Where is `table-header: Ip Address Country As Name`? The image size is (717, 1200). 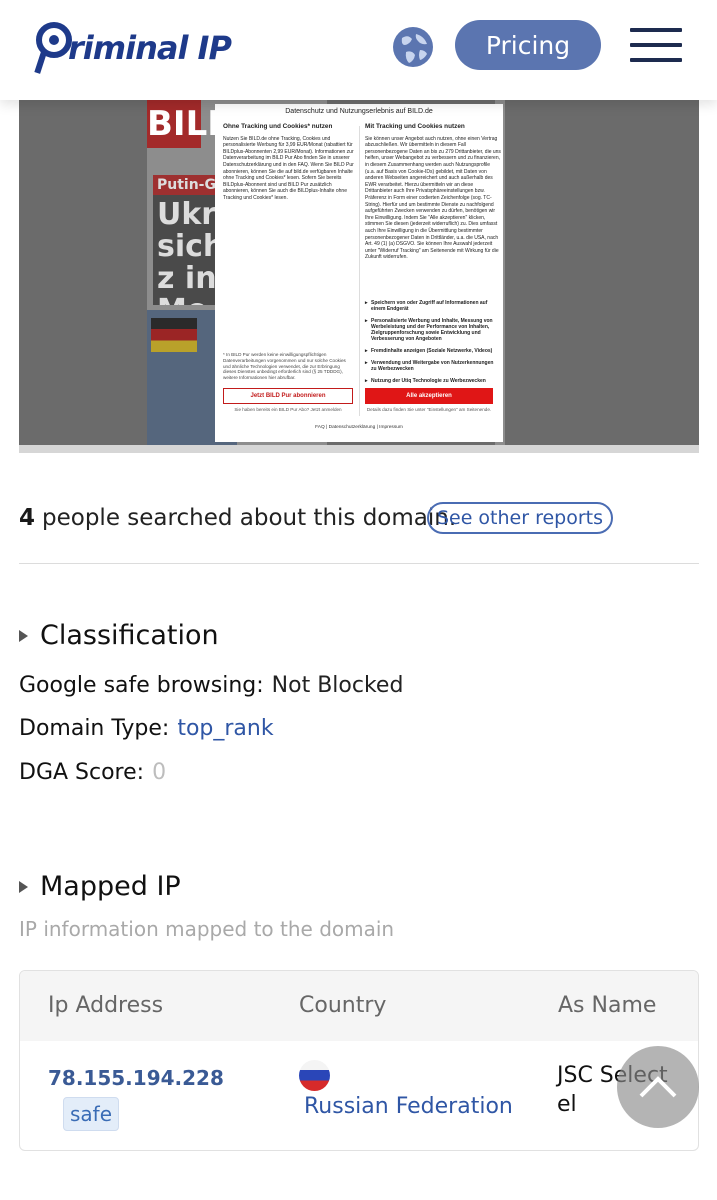
table-header: Ip Address Country As Name is located at coordinates (359, 1006).